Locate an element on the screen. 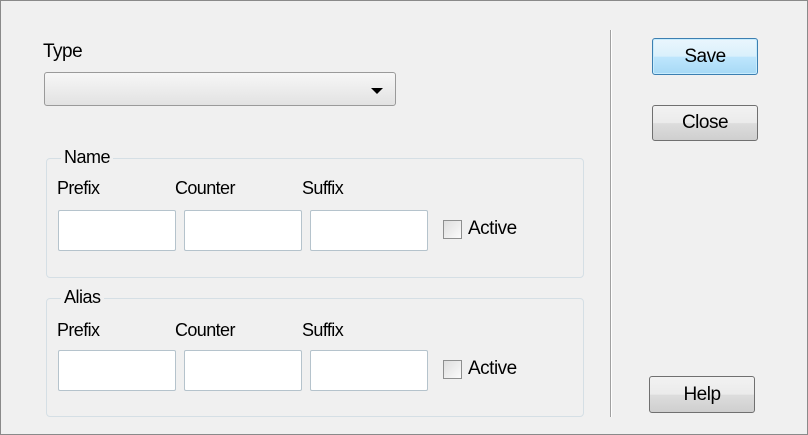 The width and height of the screenshot is (808, 435). name-prefix-label: Prefix is located at coordinates (78, 188).